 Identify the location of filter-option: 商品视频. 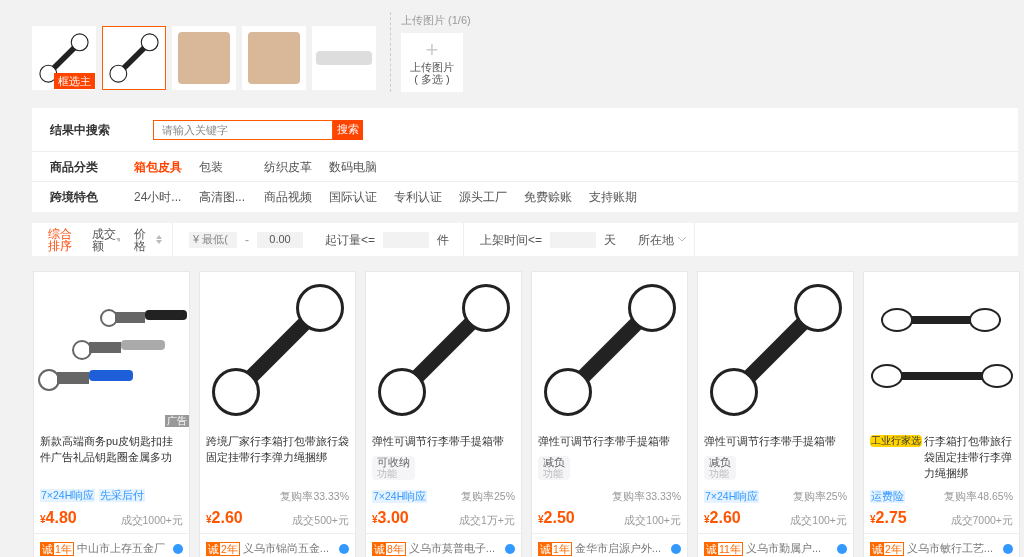
(296, 197).